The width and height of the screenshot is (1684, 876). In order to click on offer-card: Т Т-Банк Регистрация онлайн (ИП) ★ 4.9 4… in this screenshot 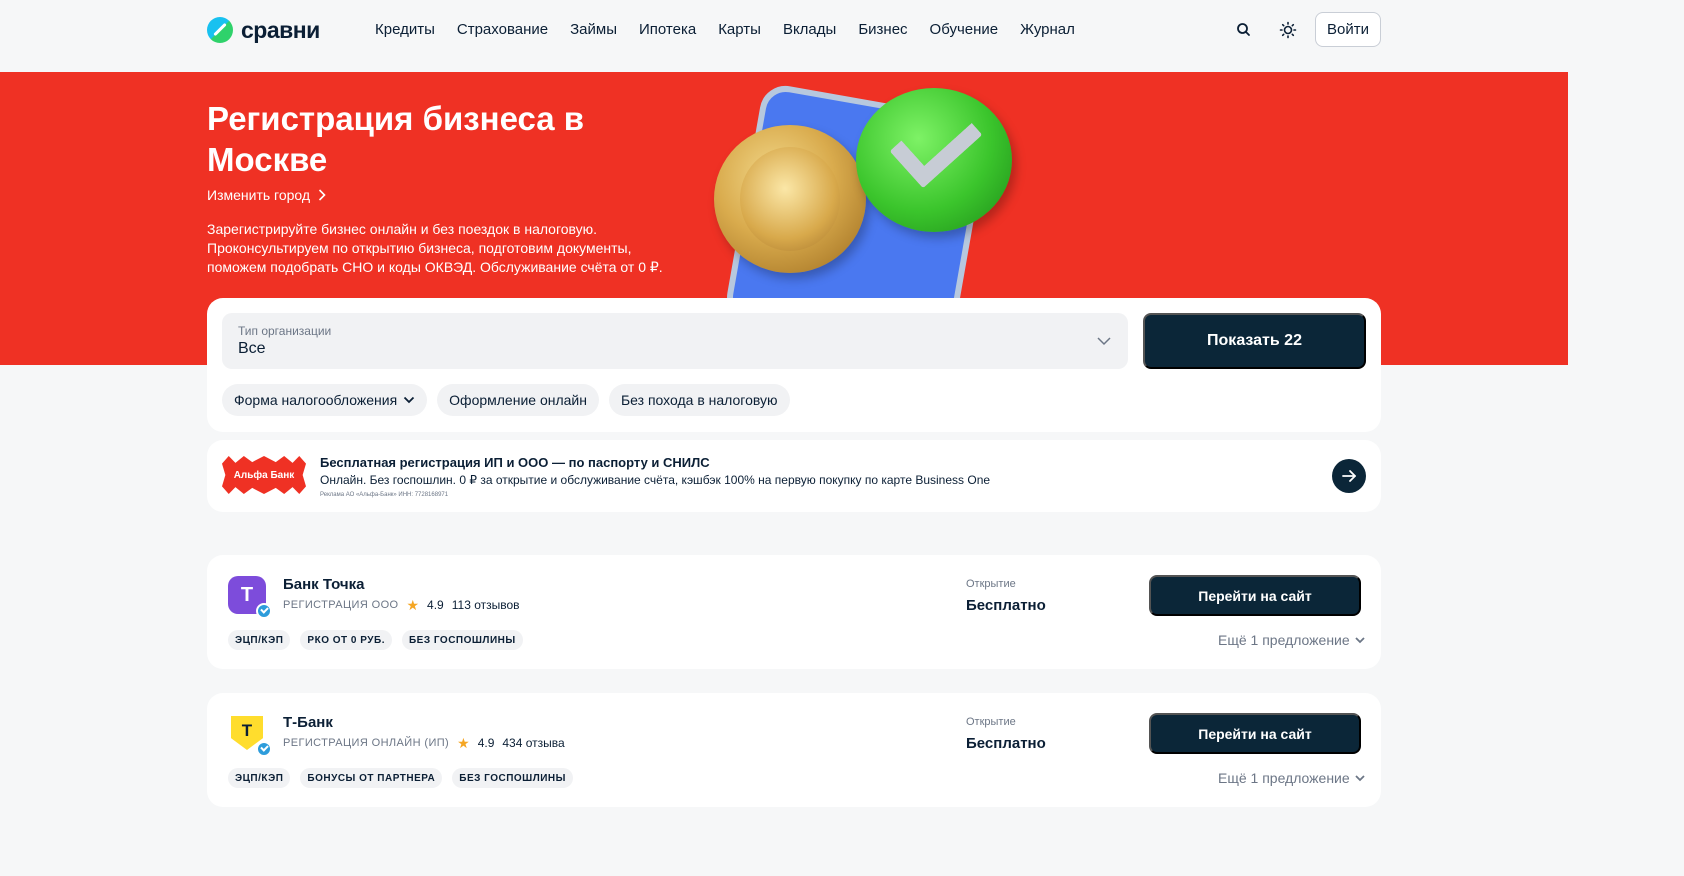, I will do `click(794, 750)`.